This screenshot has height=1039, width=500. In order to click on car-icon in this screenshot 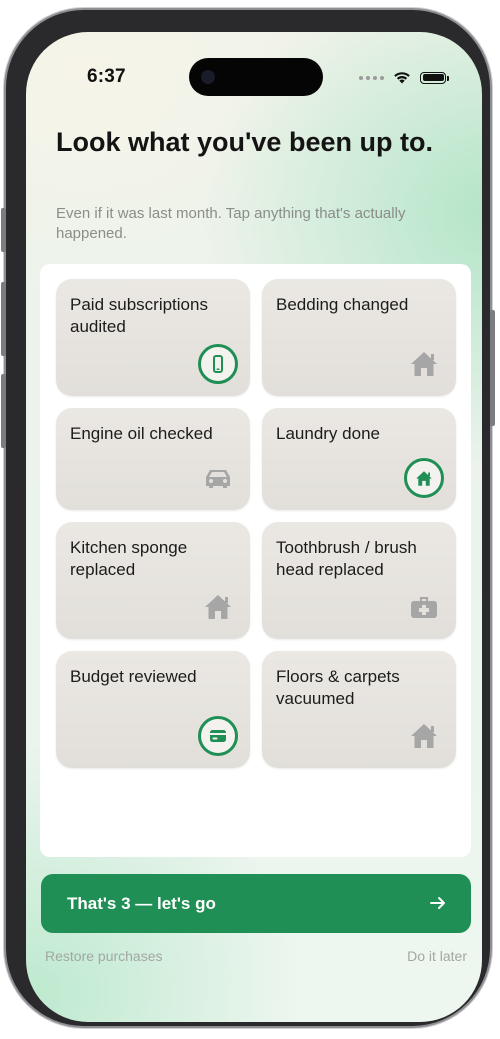, I will do `click(218, 478)`.